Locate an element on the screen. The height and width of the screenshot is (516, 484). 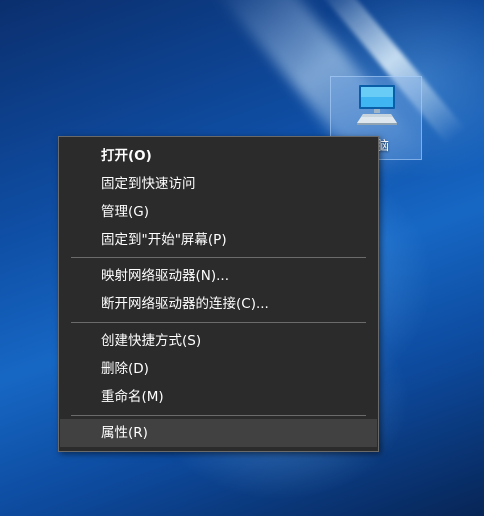
menu-item-rename: 重命名(M) is located at coordinates (218, 397).